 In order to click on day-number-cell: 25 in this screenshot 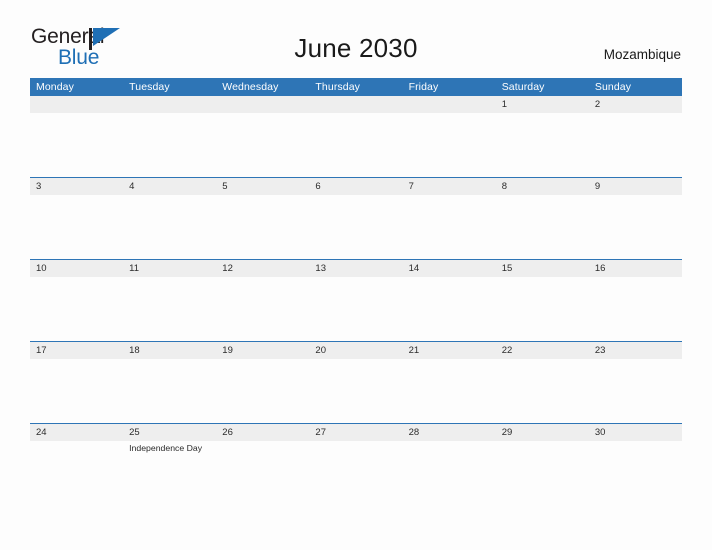, I will do `click(169, 432)`.